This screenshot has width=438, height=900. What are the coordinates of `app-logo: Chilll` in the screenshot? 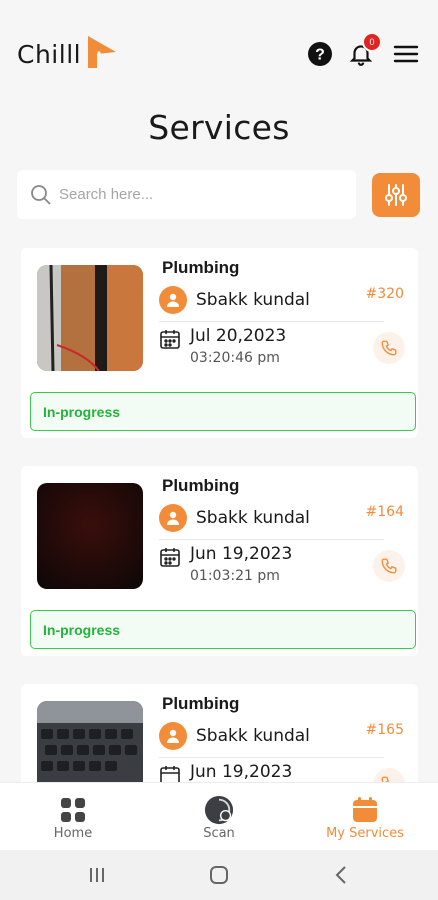 It's located at (68, 54).